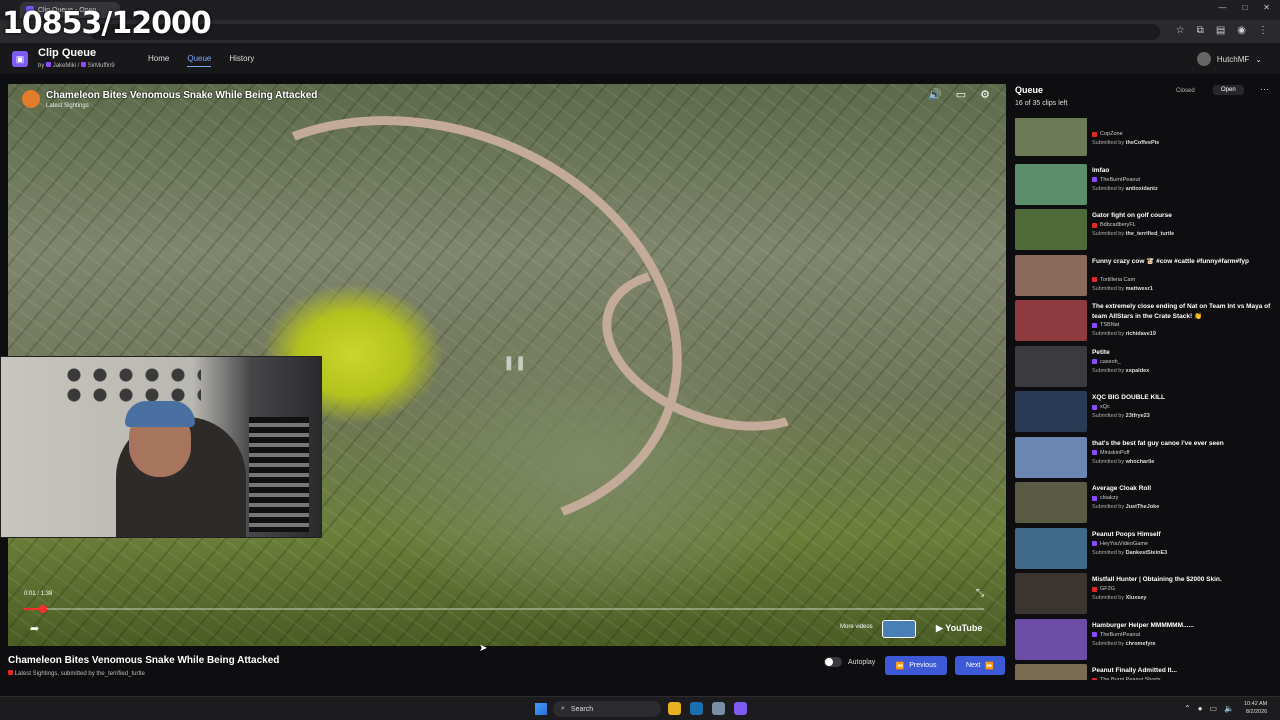 This screenshot has height=720, width=1280. Describe the element at coordinates (696, 708) in the screenshot. I see `steam-app-icon` at that location.